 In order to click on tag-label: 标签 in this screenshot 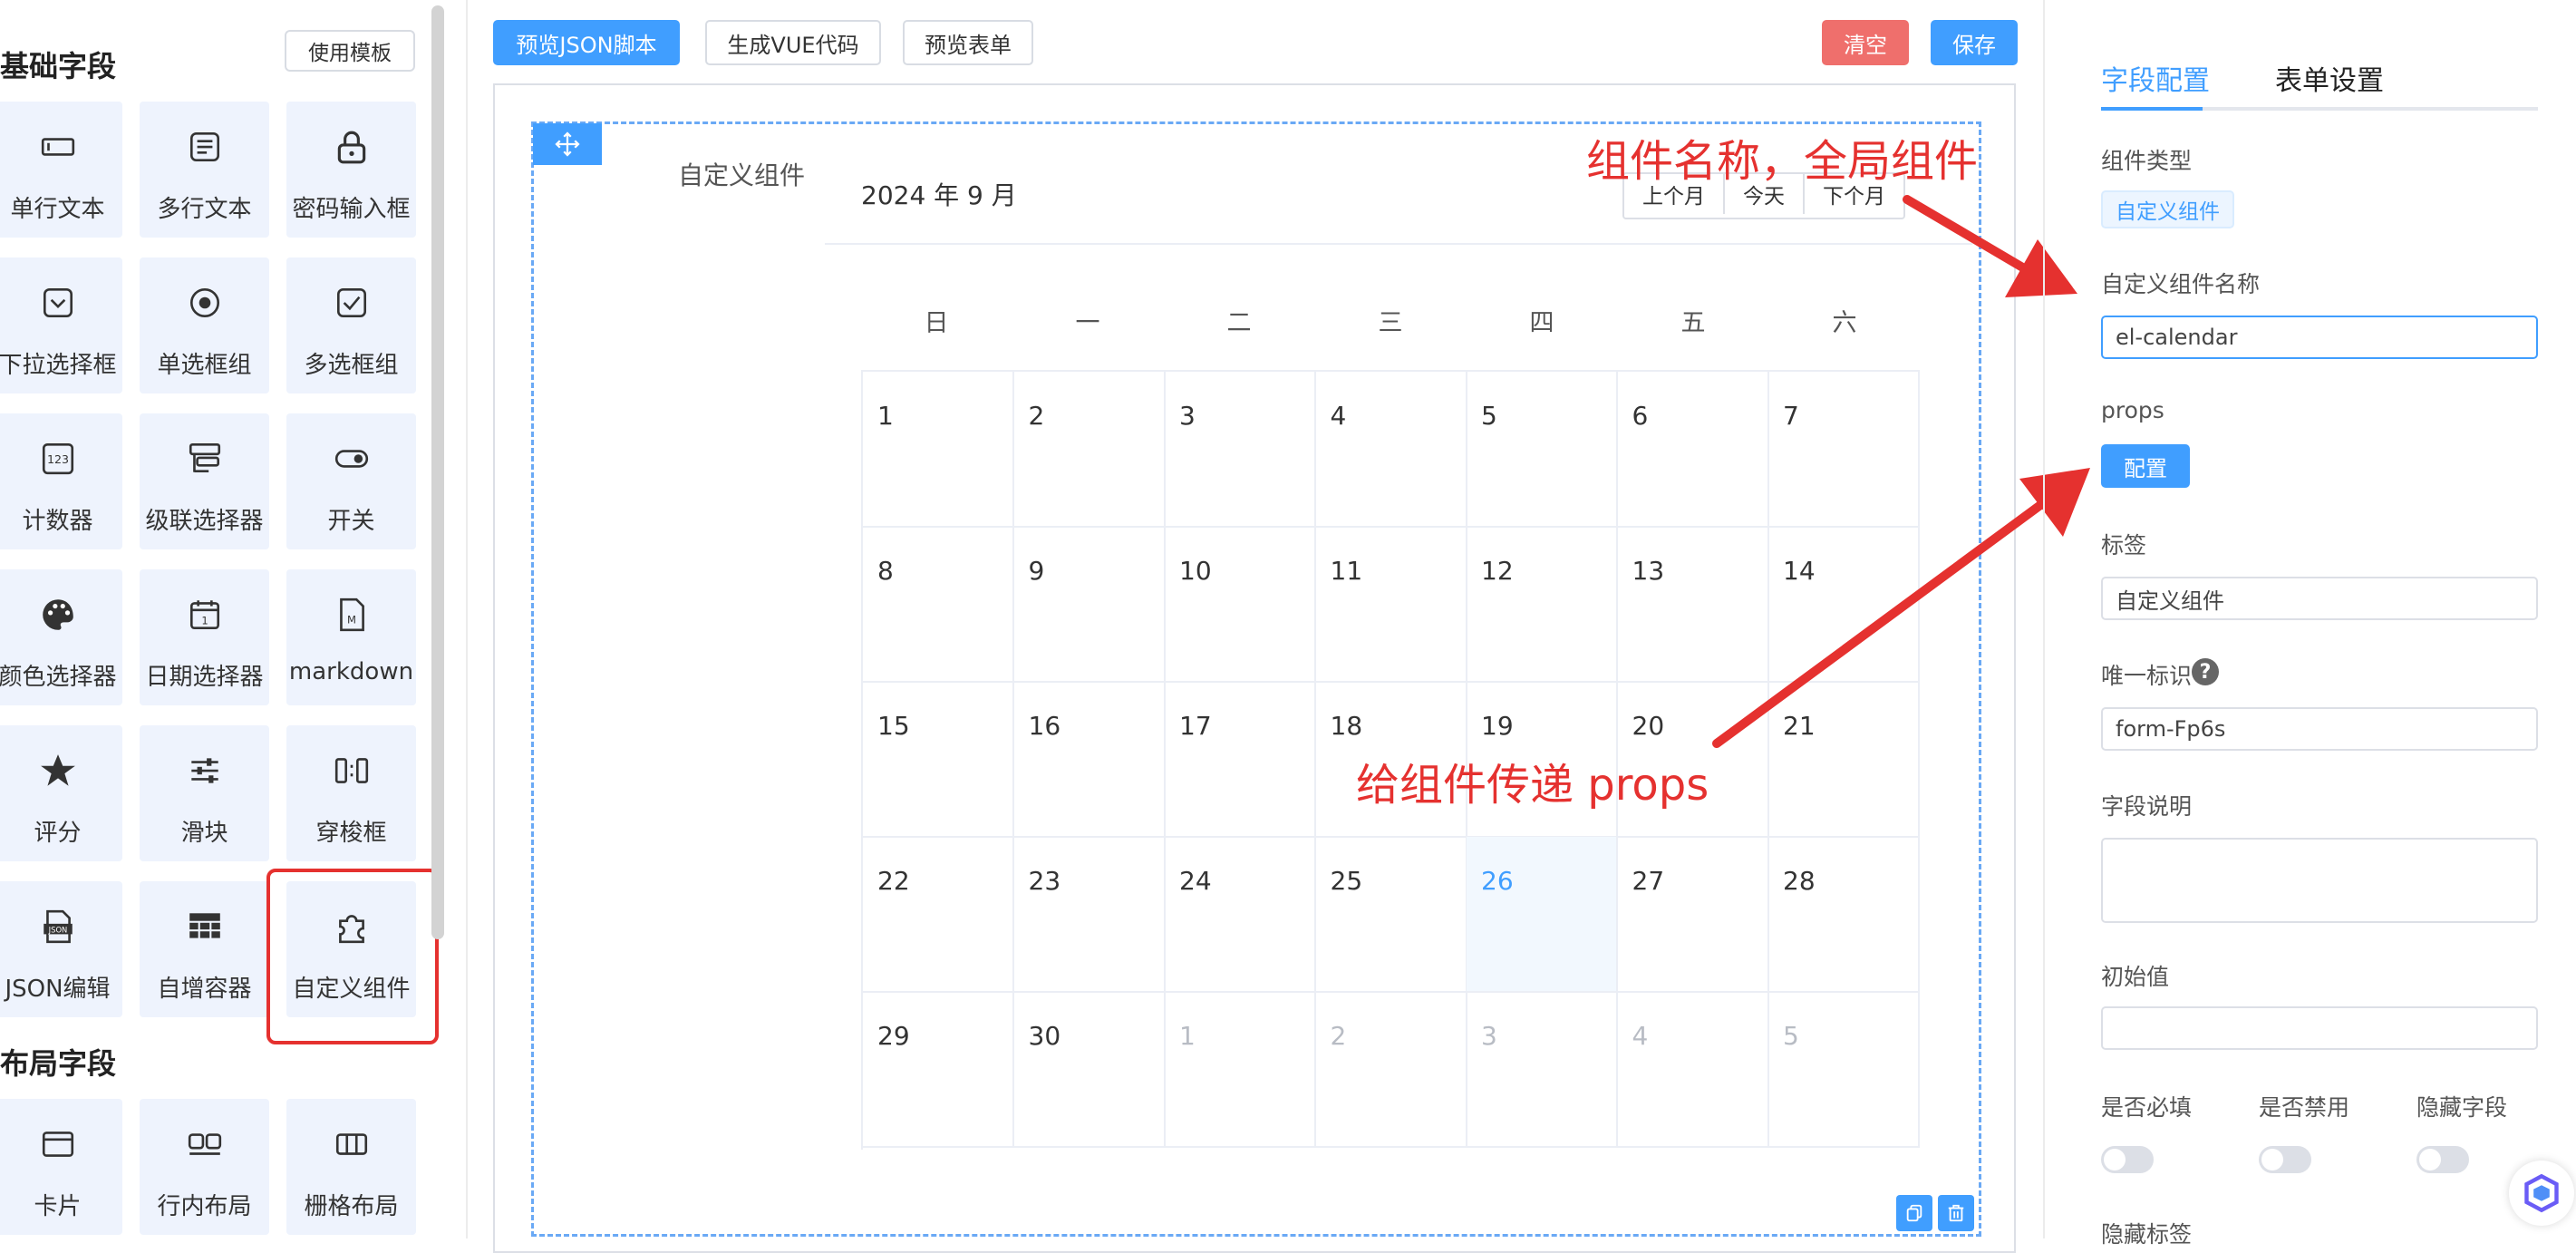, I will do `click(2124, 545)`.